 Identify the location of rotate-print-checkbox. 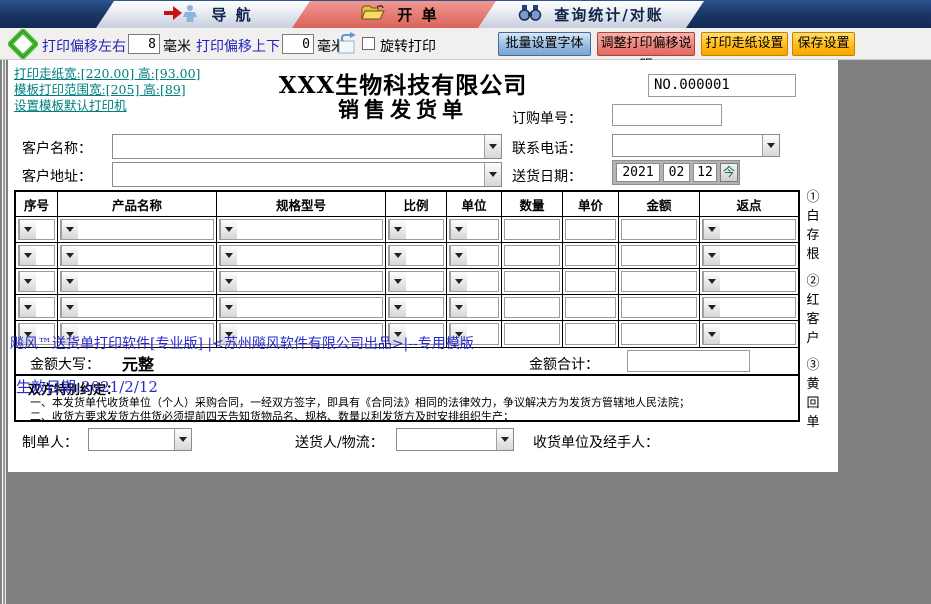
(368, 43).